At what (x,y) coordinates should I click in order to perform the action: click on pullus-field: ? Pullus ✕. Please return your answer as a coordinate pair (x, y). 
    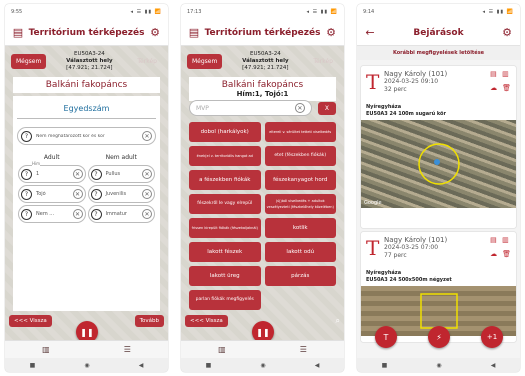
    Looking at the image, I should click on (121, 174).